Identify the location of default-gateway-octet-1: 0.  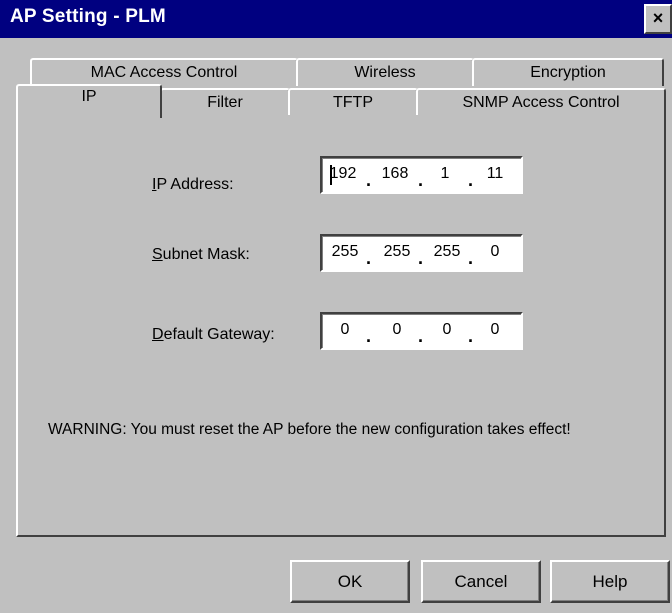
(345, 330).